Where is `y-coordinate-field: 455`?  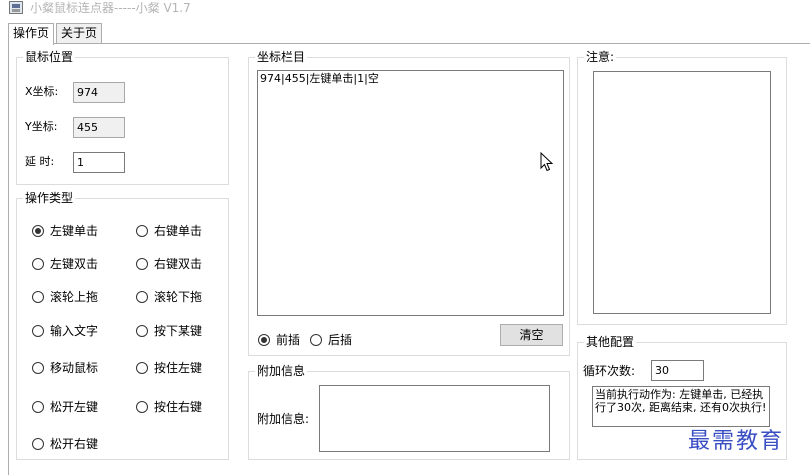
y-coordinate-field: 455 is located at coordinates (99, 127).